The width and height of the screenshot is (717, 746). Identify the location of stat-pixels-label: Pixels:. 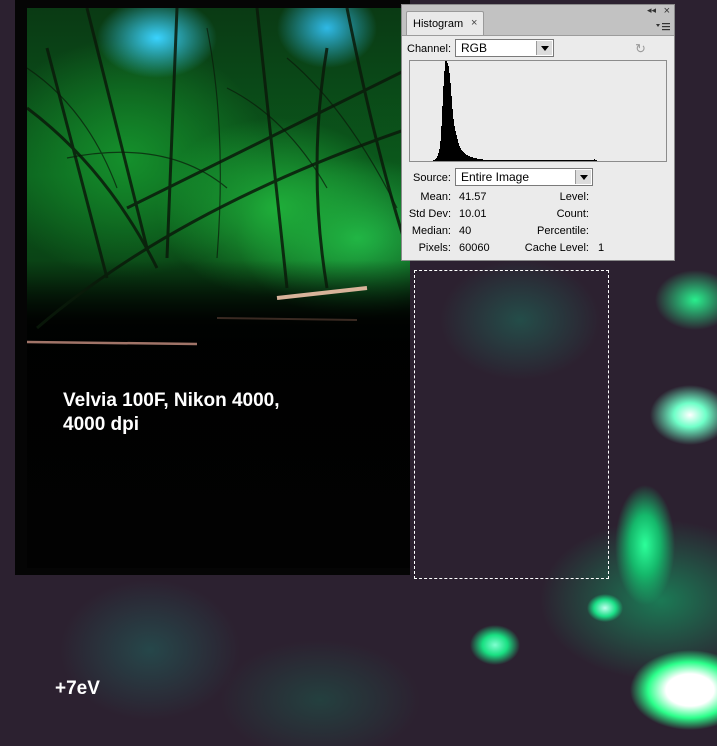
(434, 248).